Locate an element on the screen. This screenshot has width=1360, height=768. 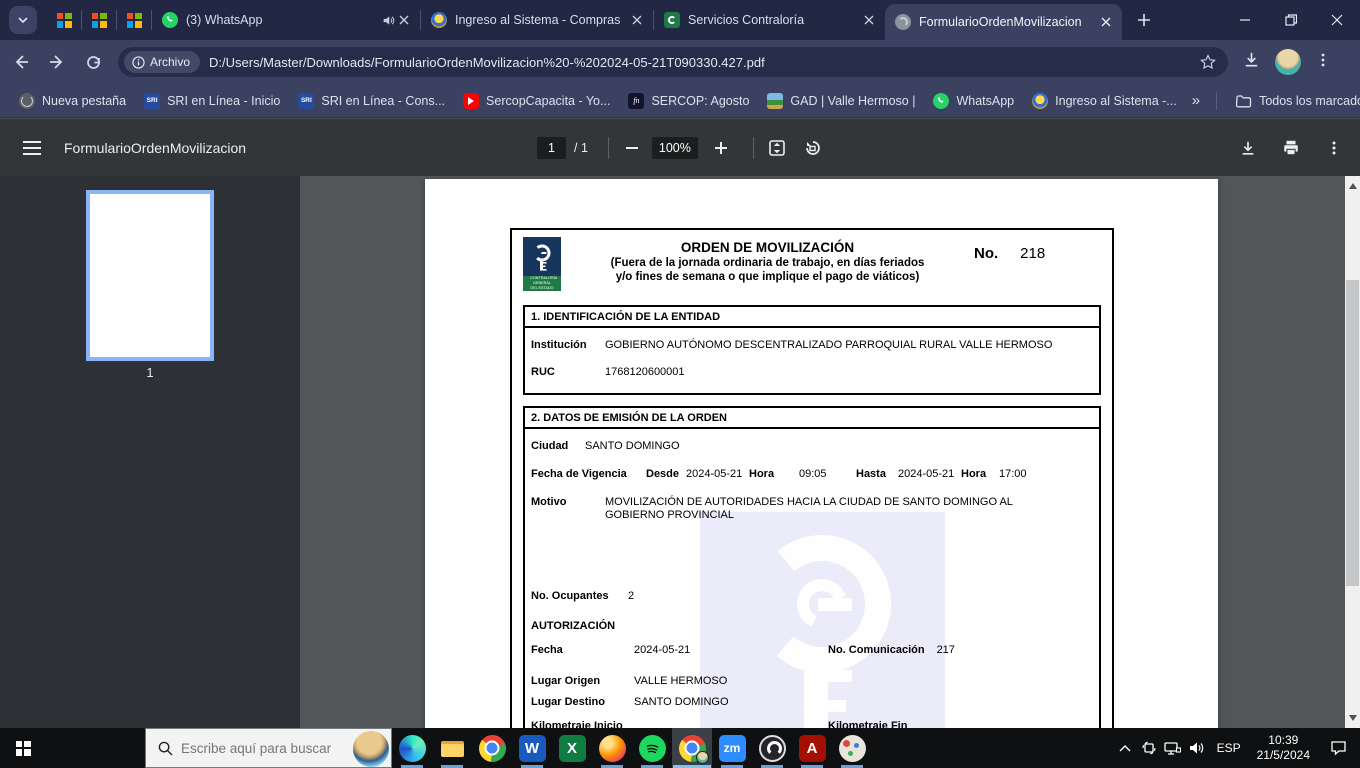
url-input is located at coordinates (700, 62).